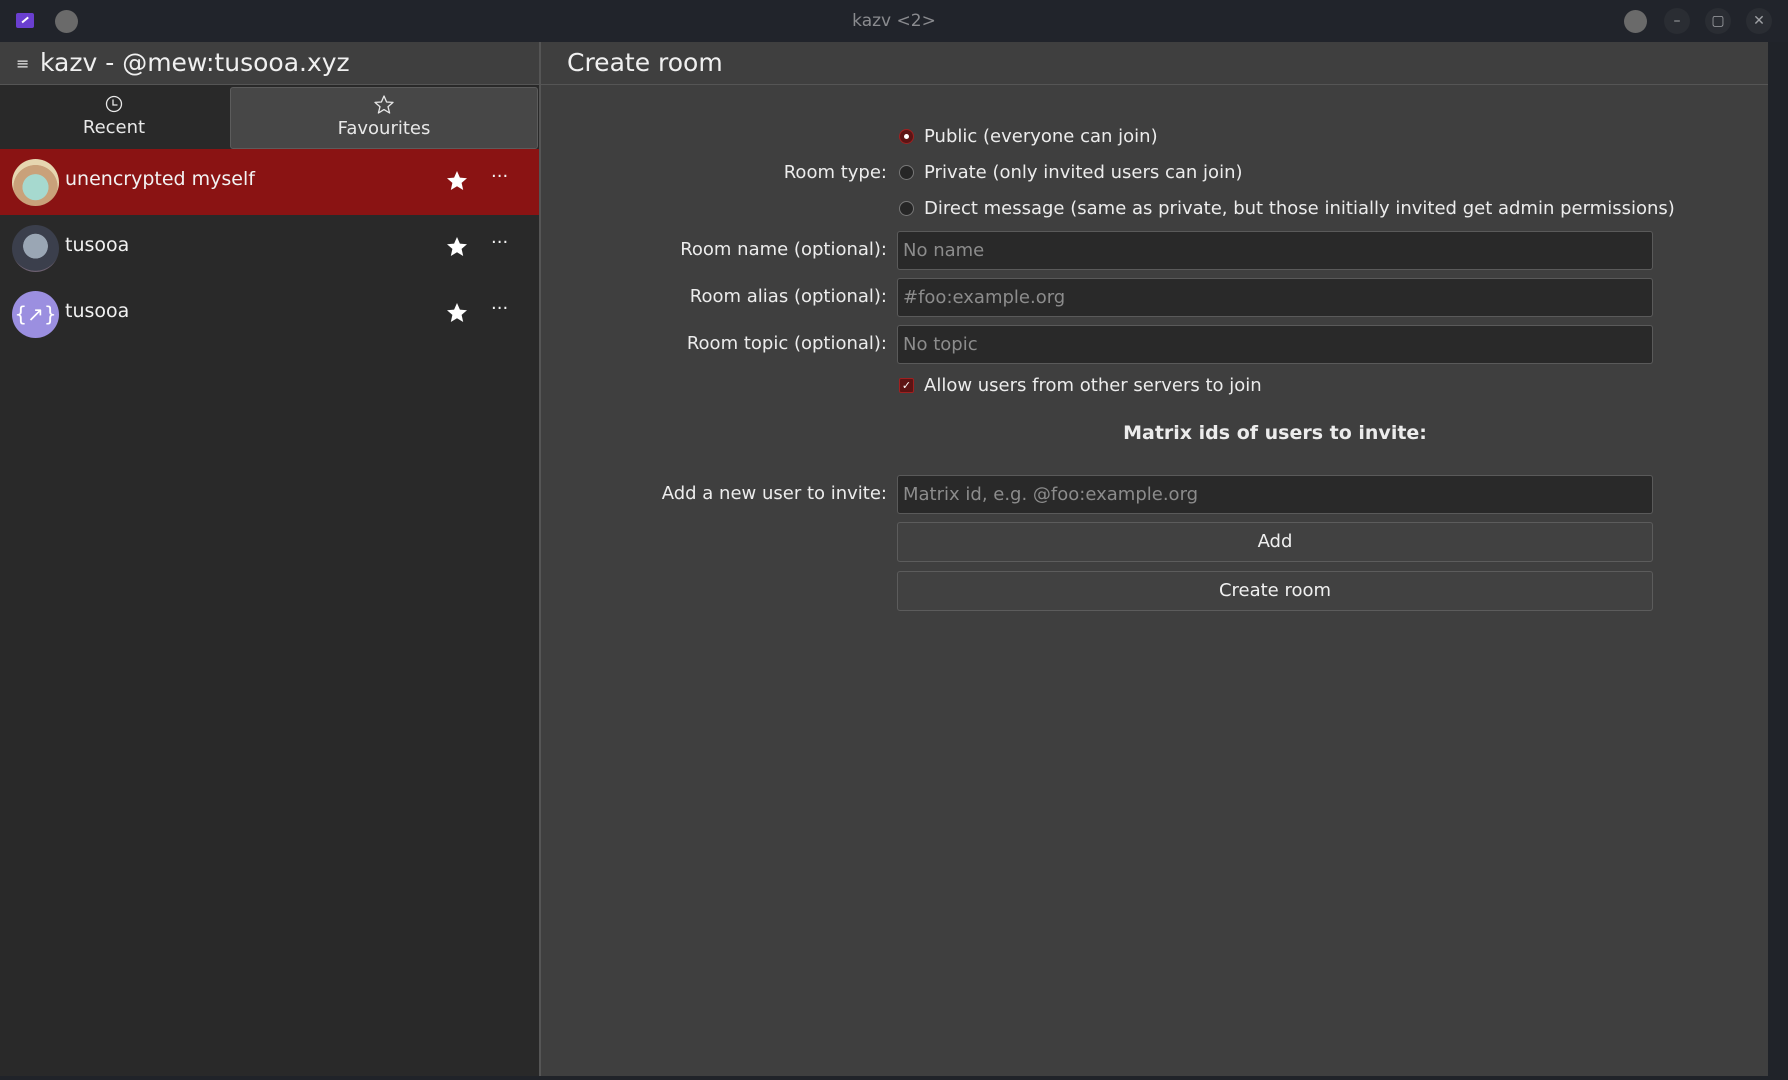 The image size is (1788, 1080). Describe the element at coordinates (1275, 542) in the screenshot. I see `add-invitee-button: Add` at that location.